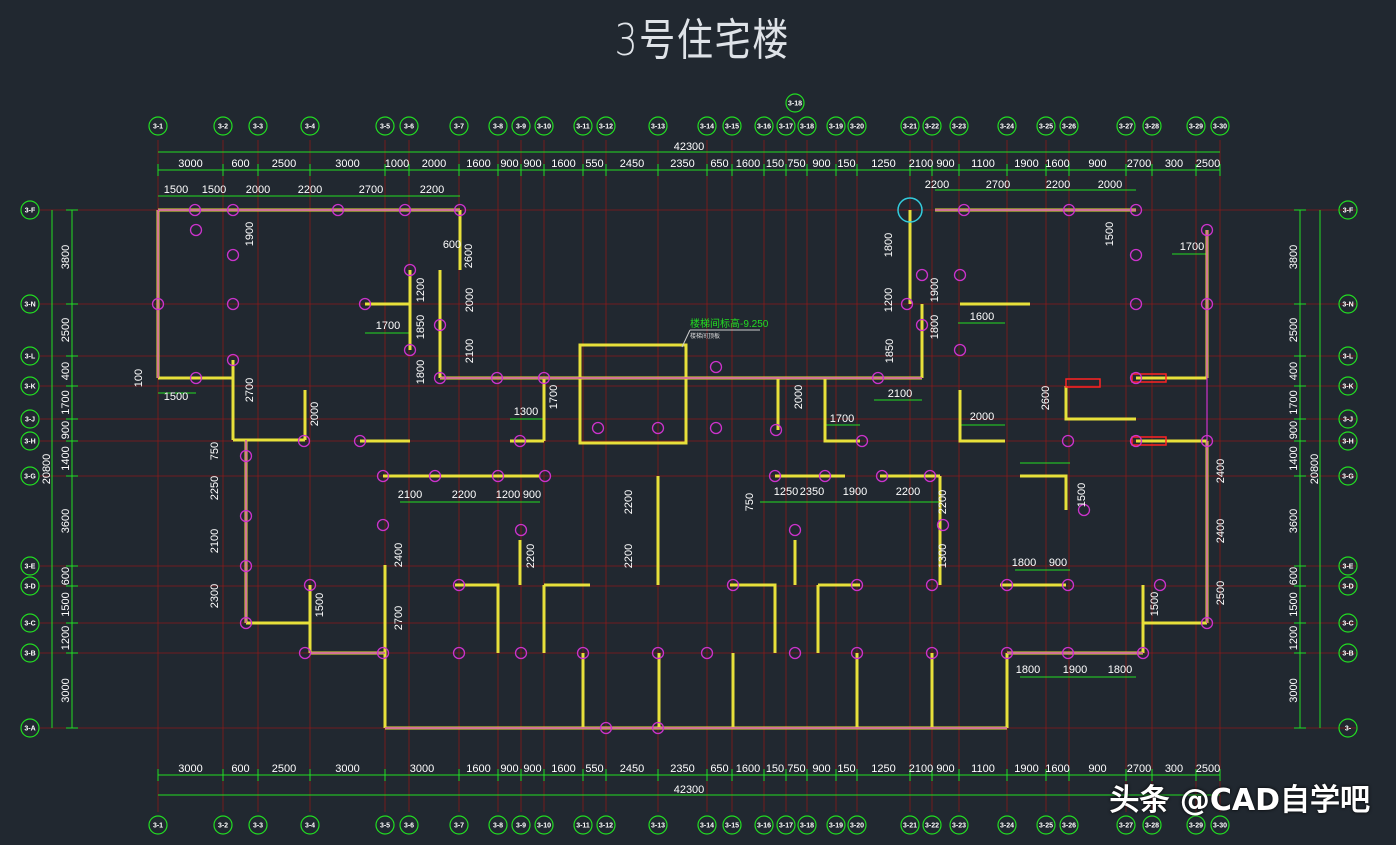 The image size is (1396, 845). Describe the element at coordinates (223, 127) in the screenshot. I see `grid-bubble-label: 3-2` at that location.